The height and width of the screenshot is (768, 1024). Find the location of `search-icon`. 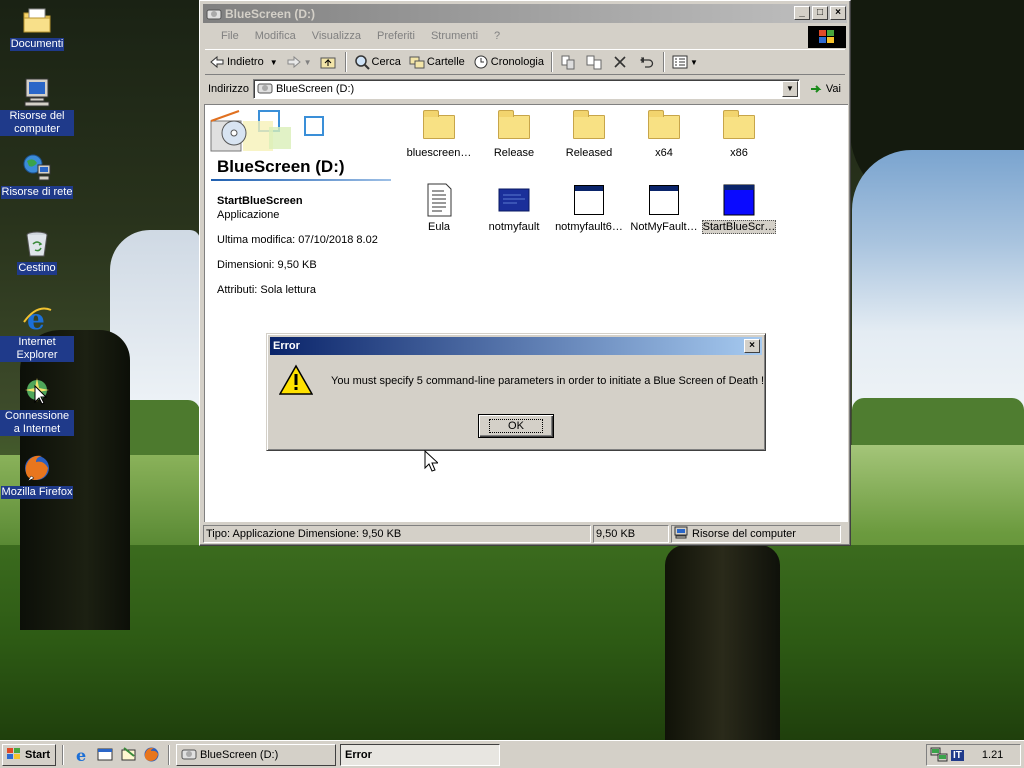

search-icon is located at coordinates (362, 62).